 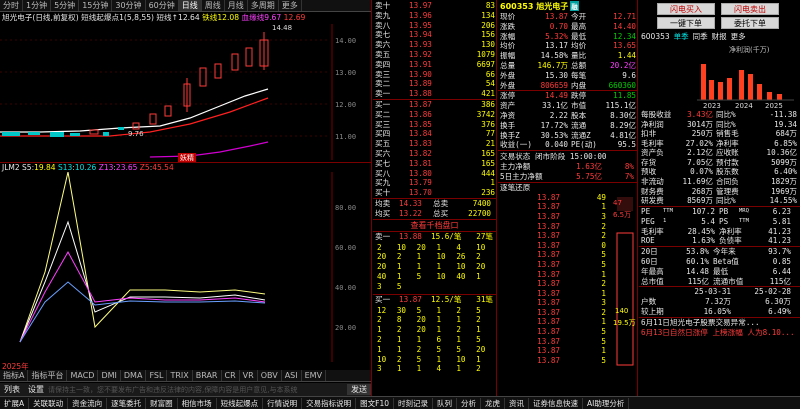 What do you see at coordinates (162, 5) in the screenshot?
I see `period-tab: 60分钟` at bounding box center [162, 5].